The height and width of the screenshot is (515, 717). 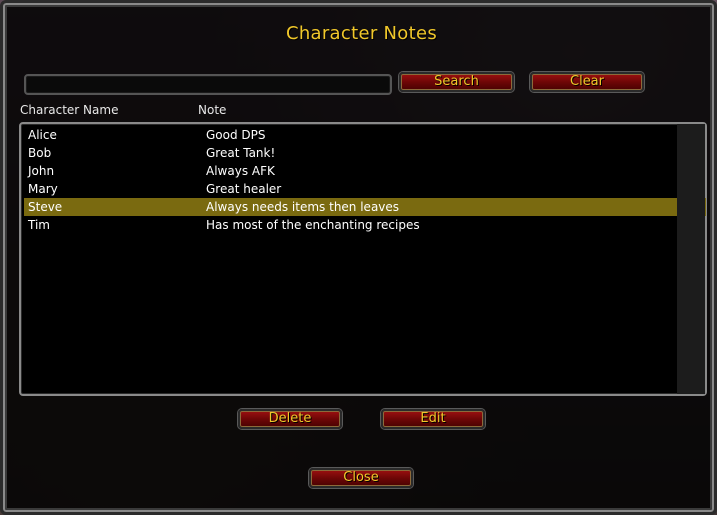 What do you see at coordinates (240, 171) in the screenshot?
I see `character-note: Always AFK` at bounding box center [240, 171].